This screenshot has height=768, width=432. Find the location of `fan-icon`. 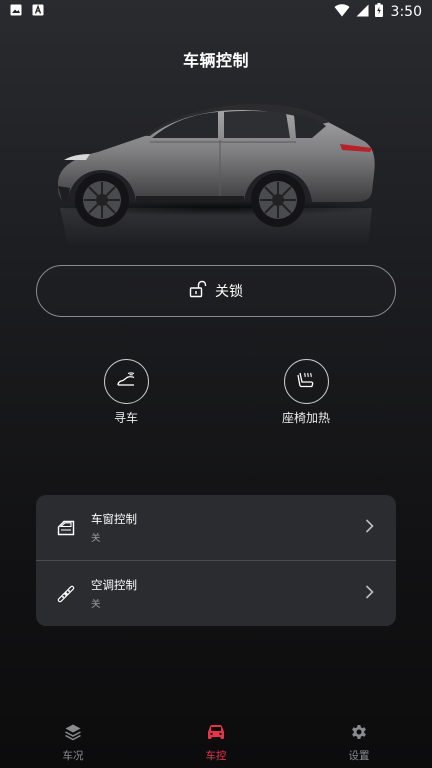

fan-icon is located at coordinates (66, 594).